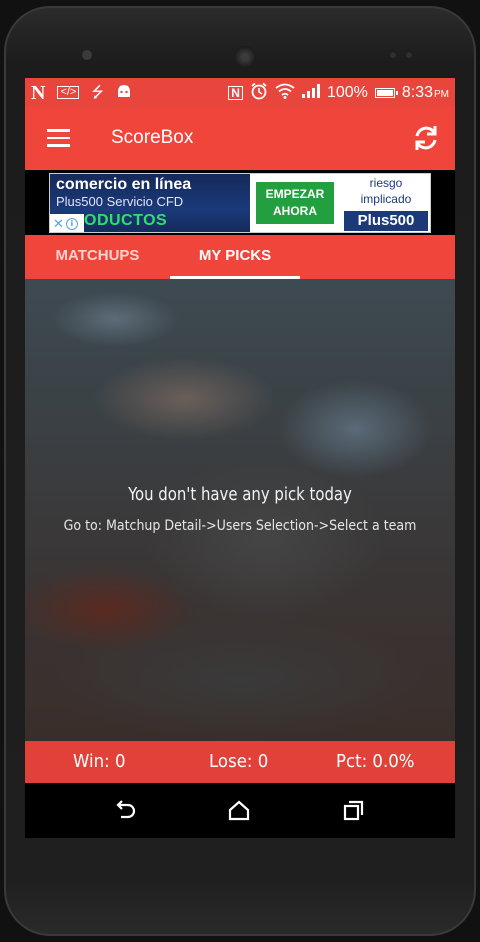  I want to click on code-icon: </>, so click(68, 92).